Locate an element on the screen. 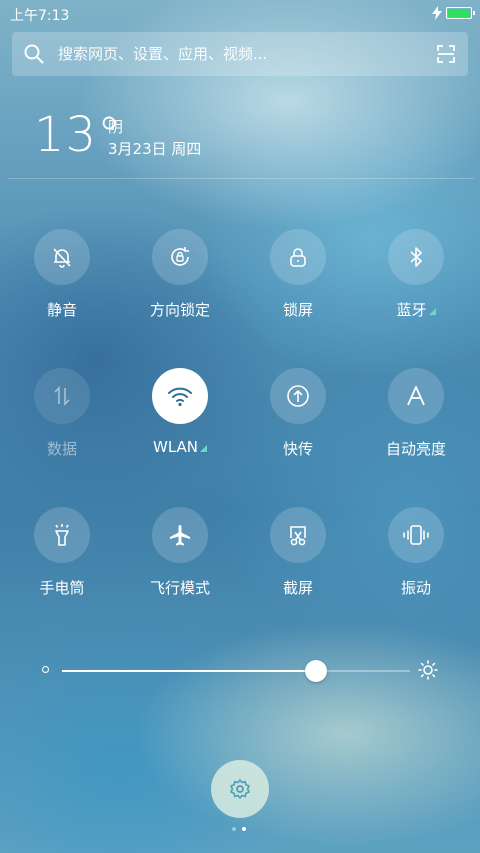 Image resolution: width=480 pixels, height=853 pixels. flashlight-icon is located at coordinates (62, 535).